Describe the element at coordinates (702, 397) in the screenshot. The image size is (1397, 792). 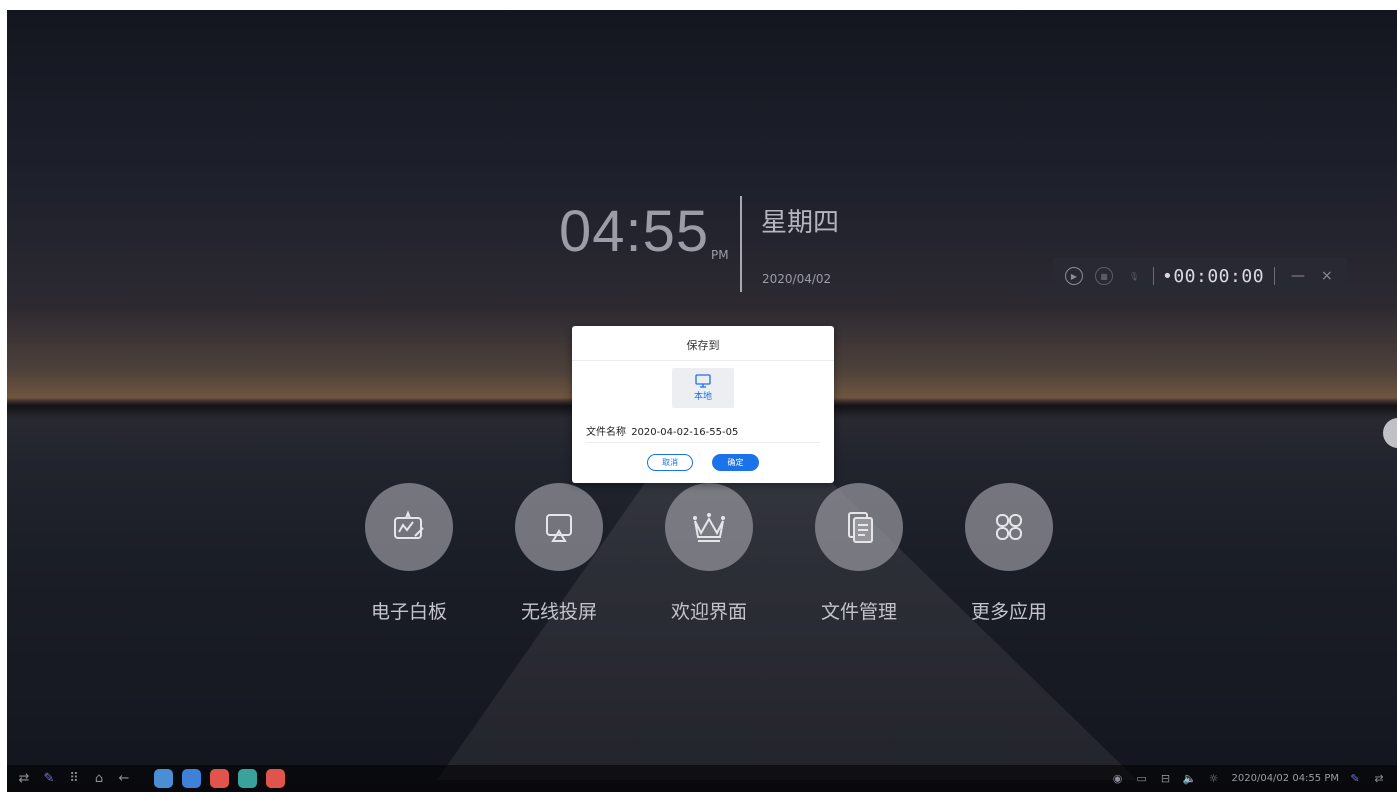
I see `storage-option-label: 本地` at that location.